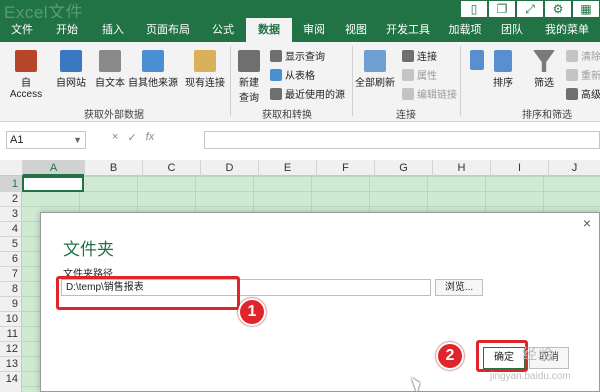  What do you see at coordinates (314, 30) in the screenshot?
I see `tab-review: 审阅` at bounding box center [314, 30].